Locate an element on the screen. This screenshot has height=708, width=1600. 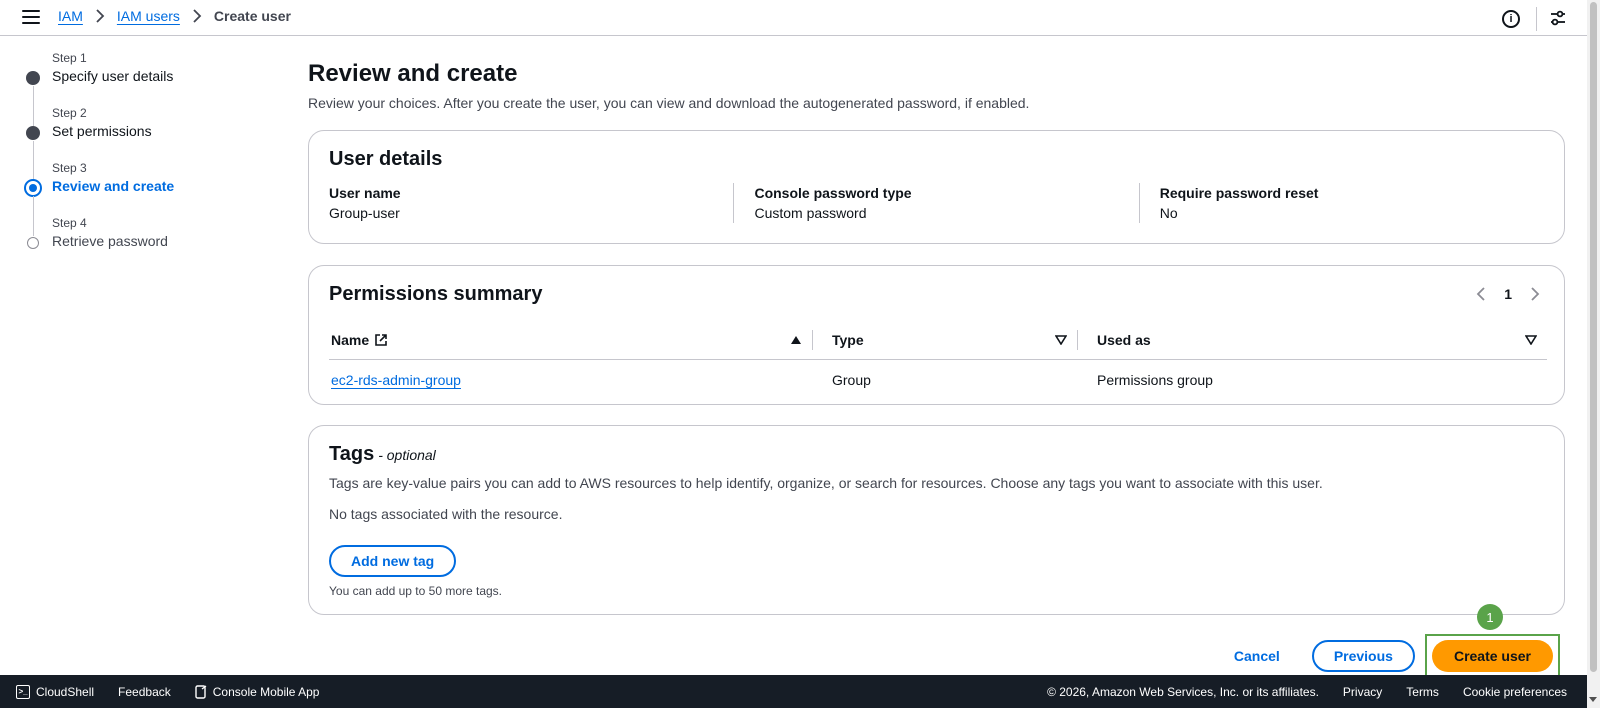
wizard-actions: Cancel Previous 1 Create user is located at coordinates (1397, 641).